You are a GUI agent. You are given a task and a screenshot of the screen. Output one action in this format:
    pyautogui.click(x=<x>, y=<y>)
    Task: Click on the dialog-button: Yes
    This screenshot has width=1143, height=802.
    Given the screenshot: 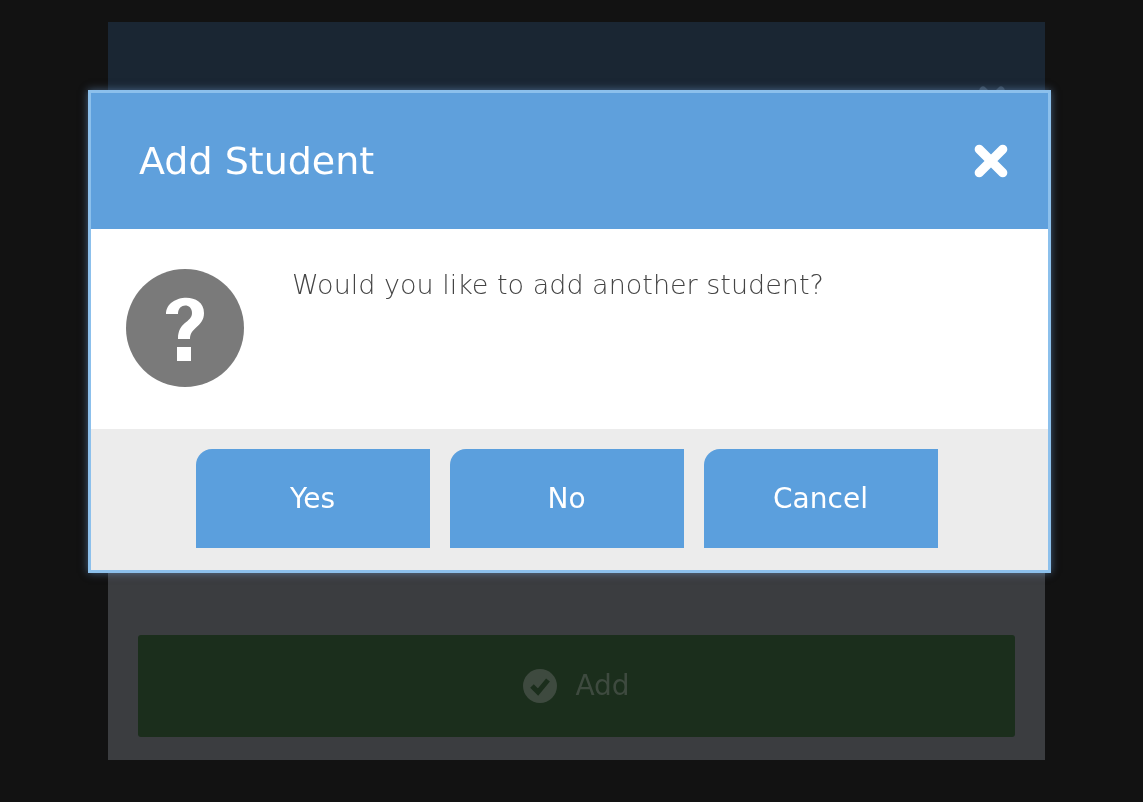 What is the action you would take?
    pyautogui.click(x=312, y=498)
    